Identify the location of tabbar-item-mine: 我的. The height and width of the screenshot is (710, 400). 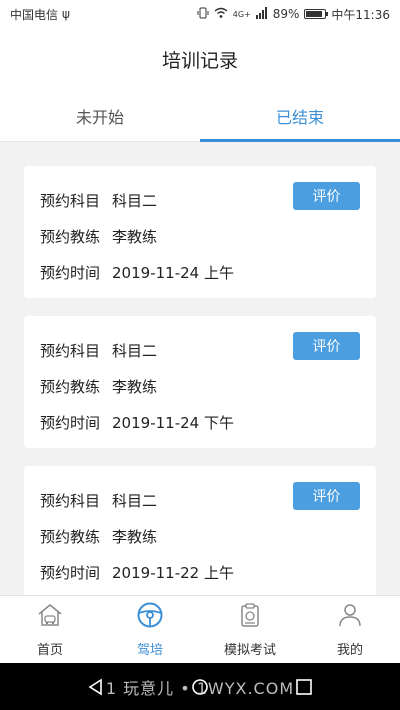
(350, 629).